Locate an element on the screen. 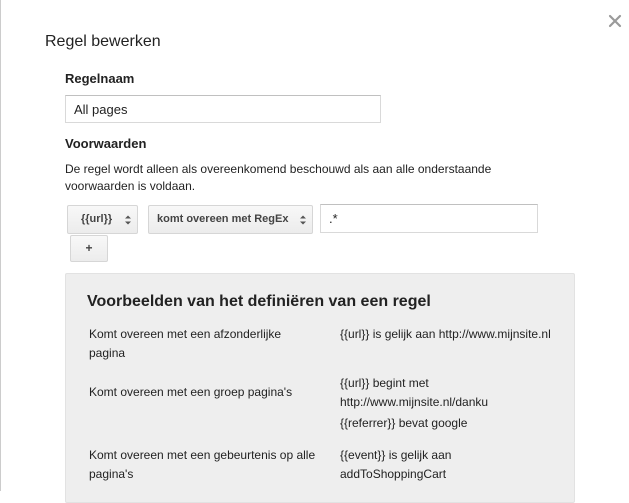 The height and width of the screenshot is (503, 629). conditions-label: Voorwaarden is located at coordinates (106, 143).